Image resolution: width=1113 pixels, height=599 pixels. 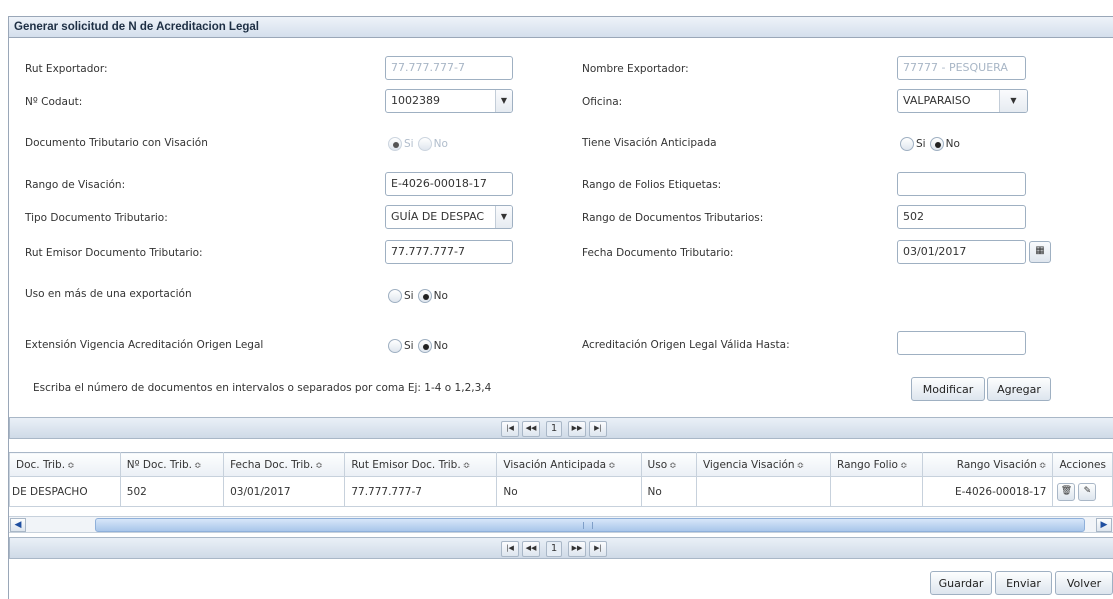 What do you see at coordinates (424, 296) in the screenshot?
I see `uso-mas-exportacion-no-radio` at bounding box center [424, 296].